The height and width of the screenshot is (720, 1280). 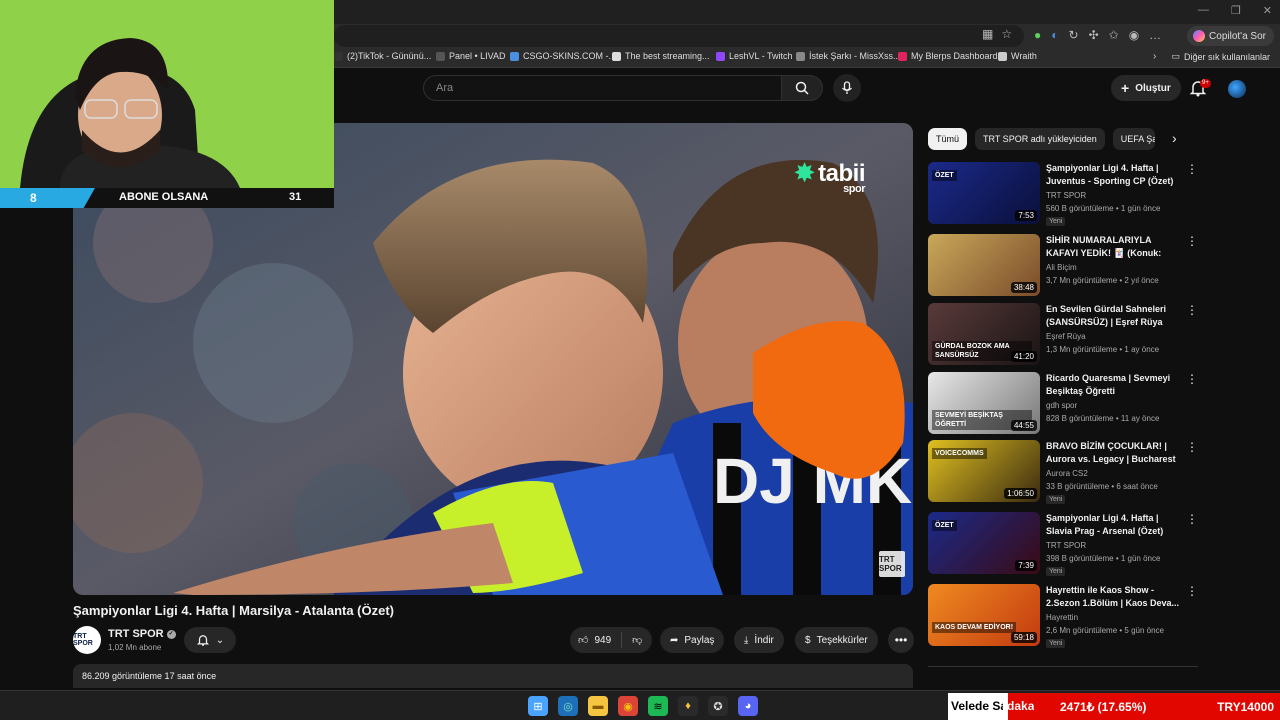 What do you see at coordinates (1220, 56) in the screenshot?
I see `other-bookmarks: ▭ Diğer sık kullanılanlar` at bounding box center [1220, 56].